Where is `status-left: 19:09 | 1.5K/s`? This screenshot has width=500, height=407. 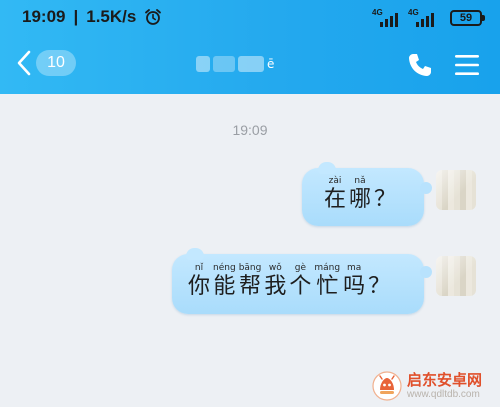
status-left: 19:09 | 1.5K/s is located at coordinates (92, 17).